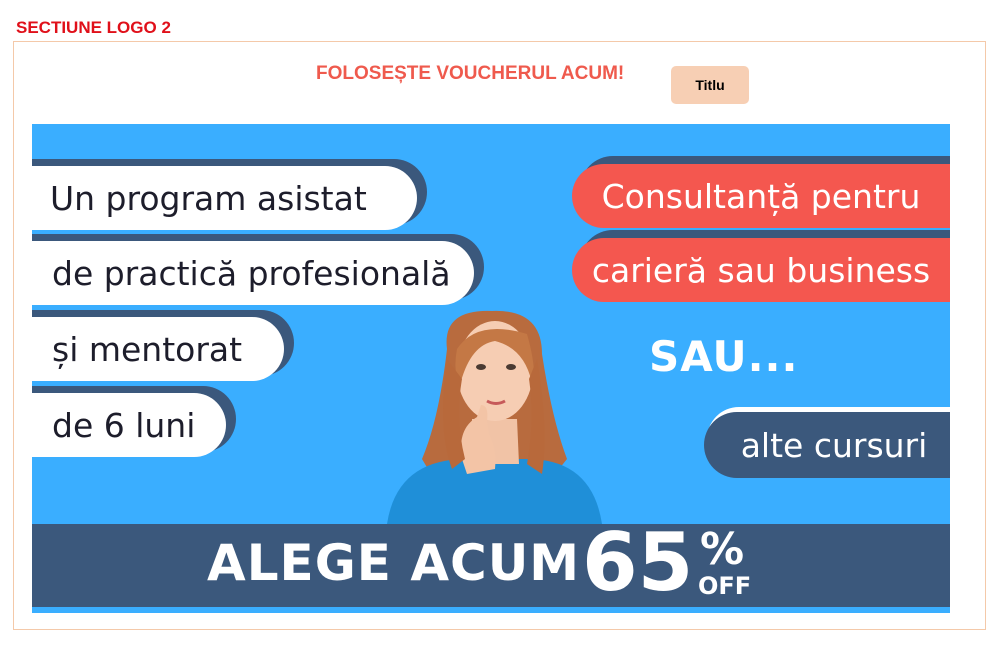 This screenshot has height=660, width=1008. What do you see at coordinates (470, 73) in the screenshot?
I see `voucher-title: FOLOSEȘTE VOUCHERUL ACUM!` at bounding box center [470, 73].